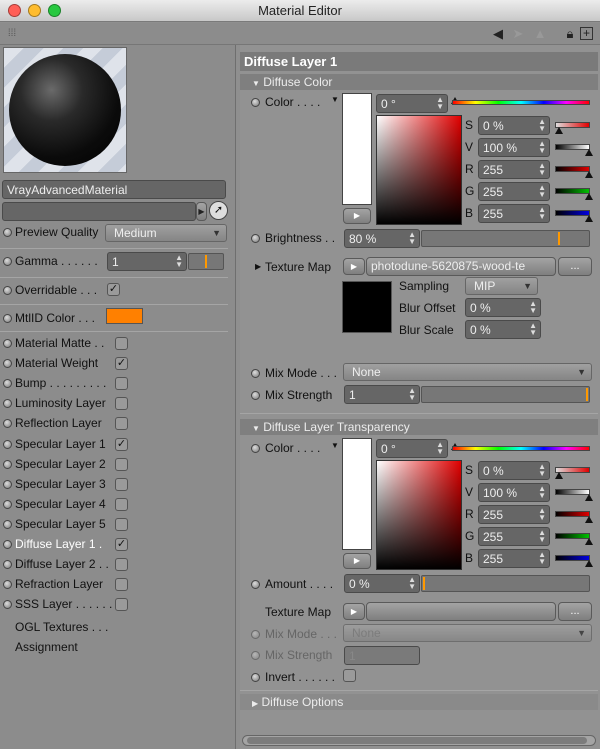  I want to click on new-window-icon: +, so click(586, 33).